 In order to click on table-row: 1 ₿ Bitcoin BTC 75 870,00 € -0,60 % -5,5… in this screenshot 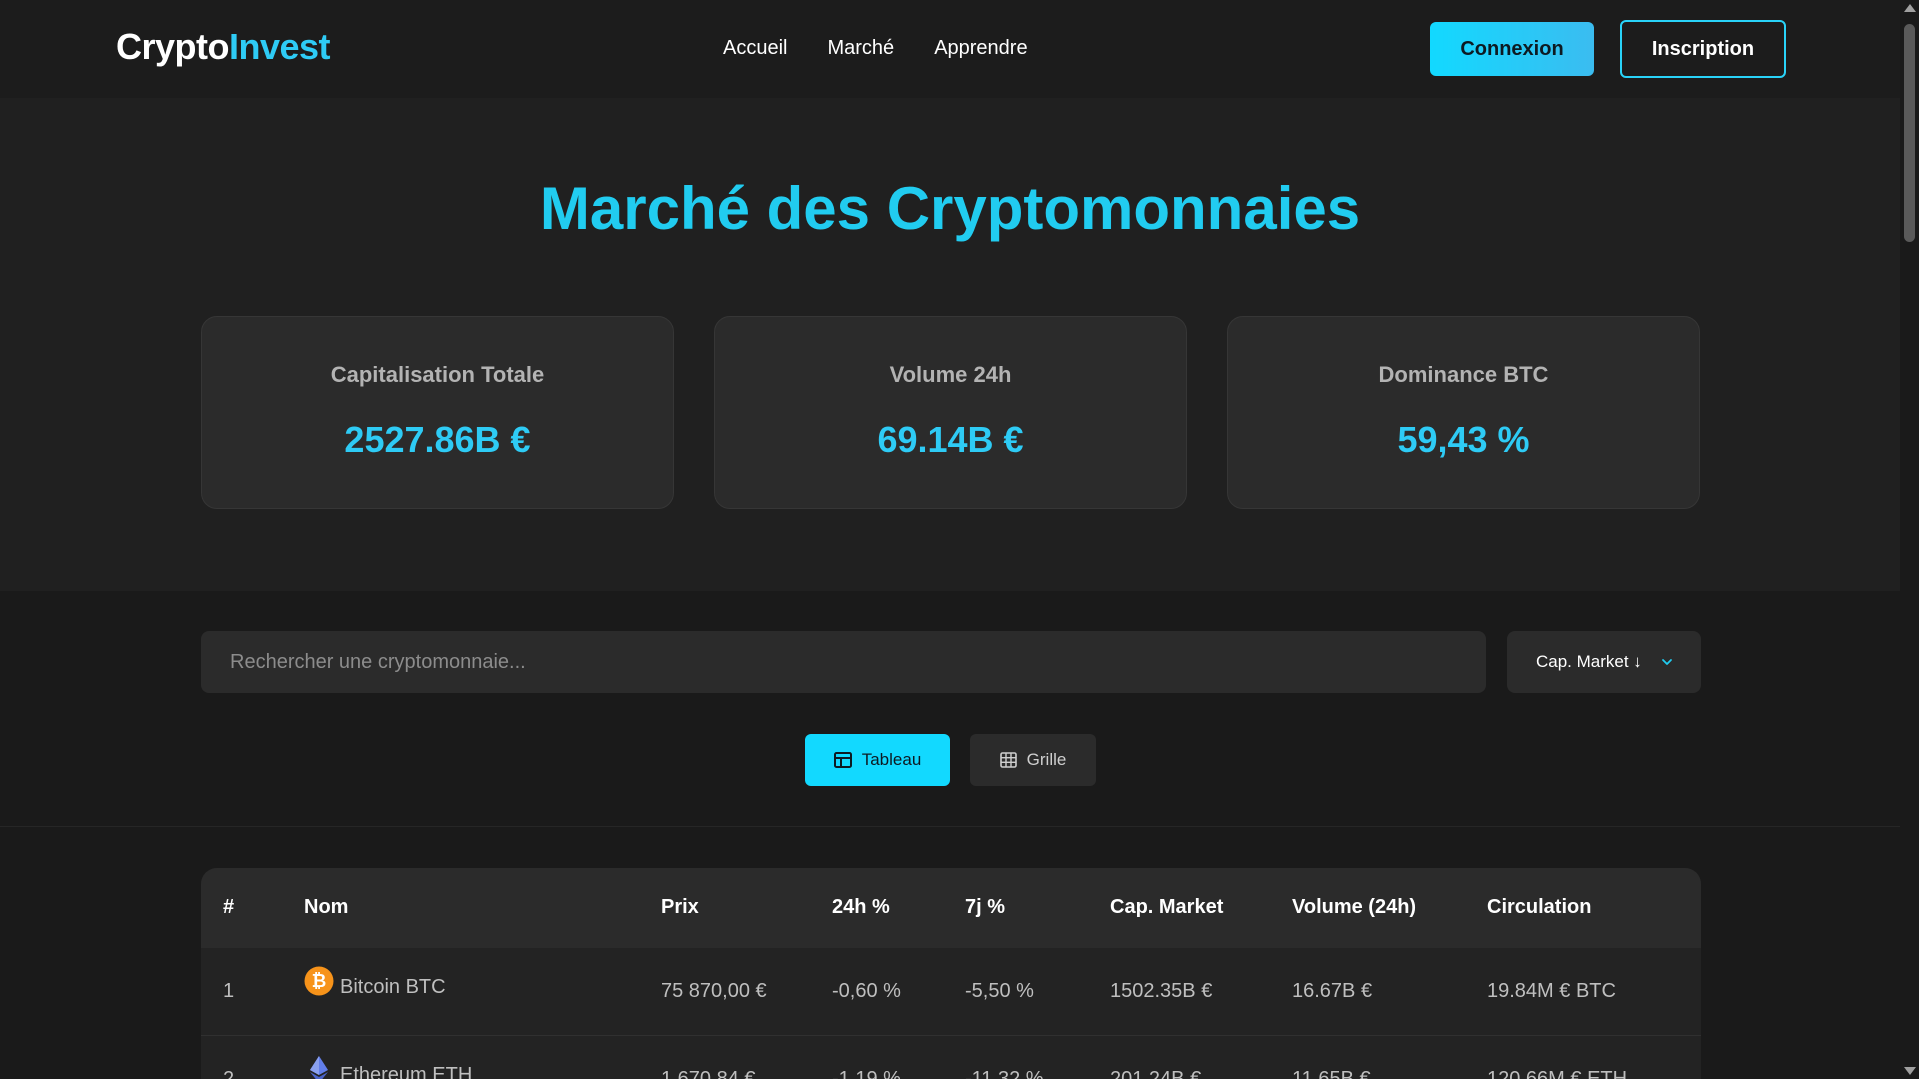, I will do `click(951, 992)`.